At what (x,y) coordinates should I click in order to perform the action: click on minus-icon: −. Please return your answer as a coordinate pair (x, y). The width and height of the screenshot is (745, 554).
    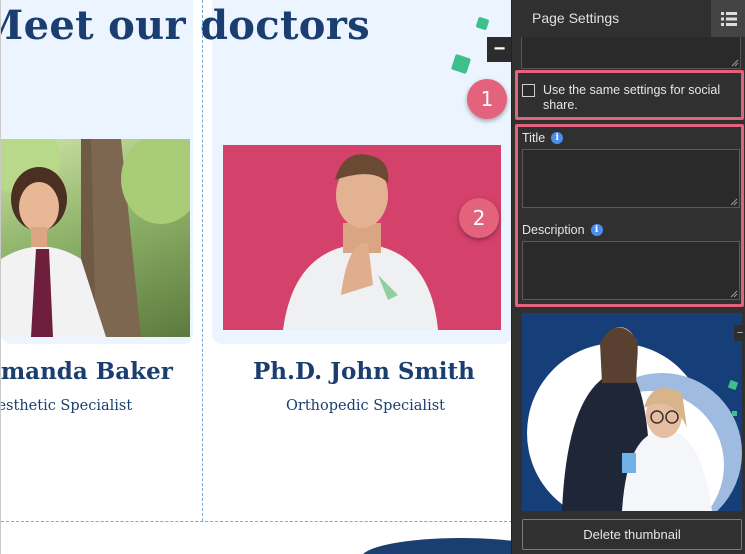
    Looking at the image, I should click on (499, 49).